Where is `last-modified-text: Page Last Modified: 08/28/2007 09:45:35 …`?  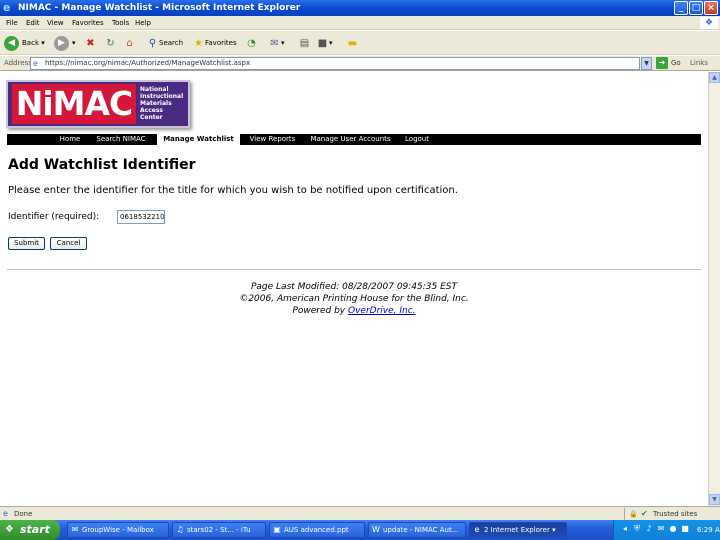 last-modified-text: Page Last Modified: 08/28/2007 09:45:35 … is located at coordinates (353, 287).